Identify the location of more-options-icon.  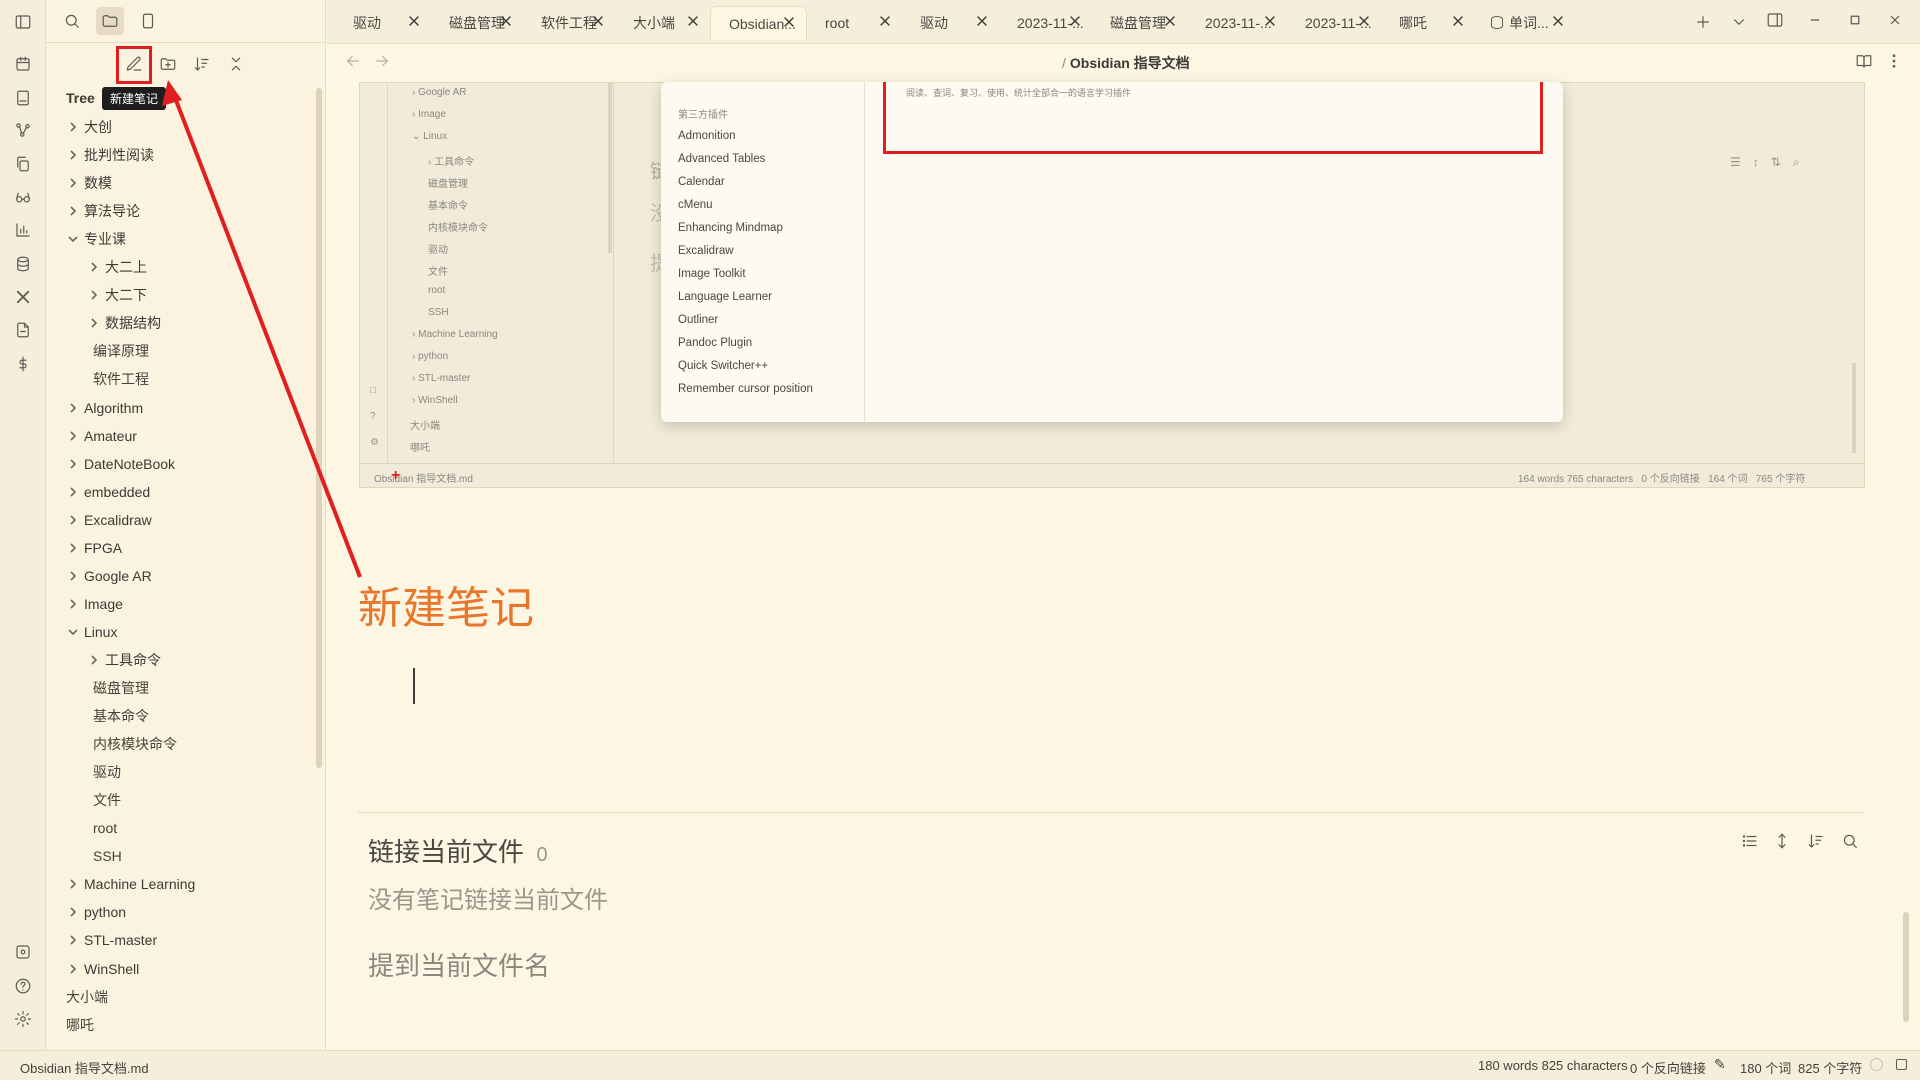
(1894, 61).